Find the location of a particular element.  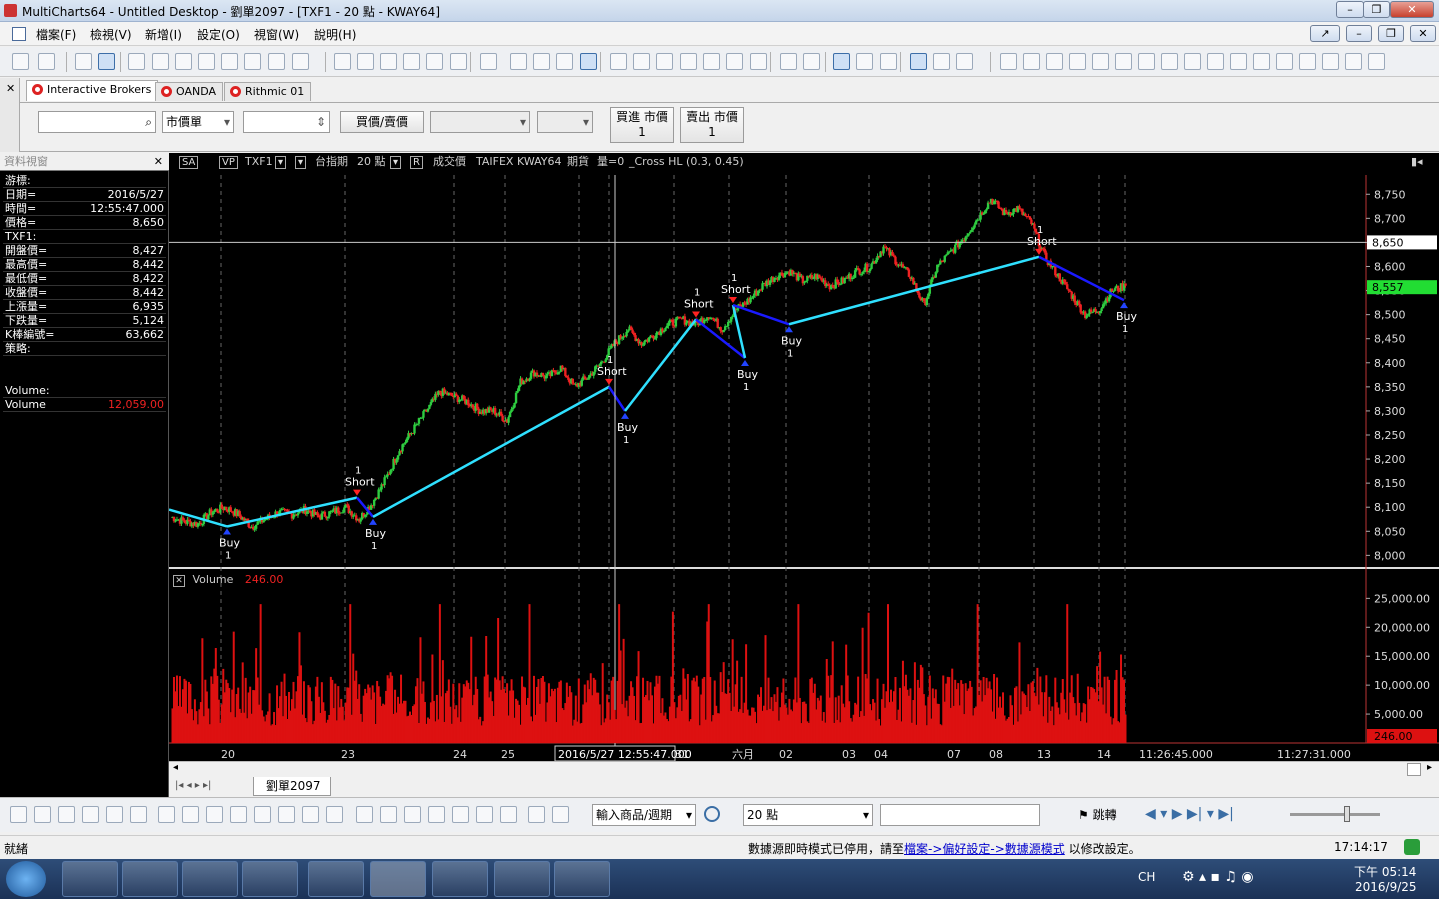

menu-window: 視窗(W) is located at coordinates (276, 34).